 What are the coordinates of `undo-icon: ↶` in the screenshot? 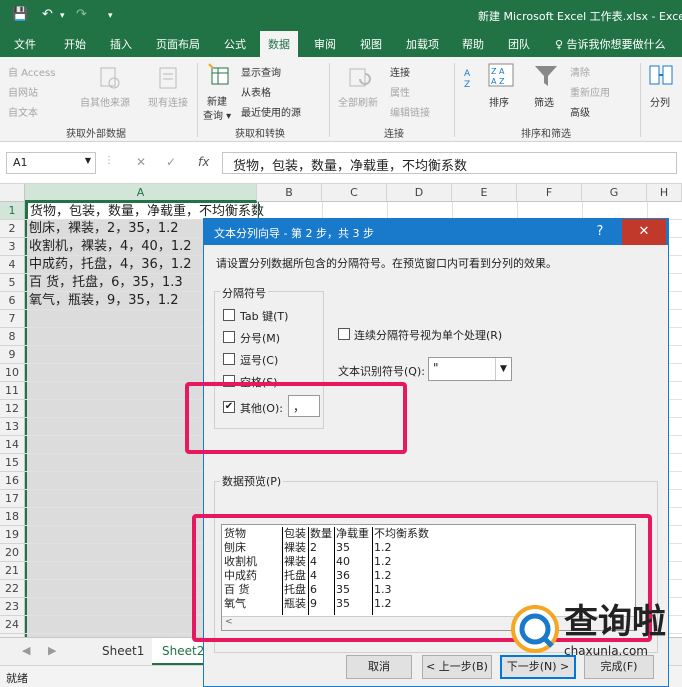 It's located at (47, 14).